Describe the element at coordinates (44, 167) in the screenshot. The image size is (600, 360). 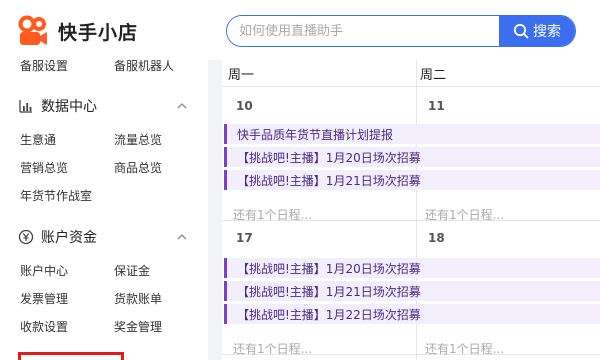
I see `sidebar-item-marketing-overview: 营销总览` at that location.